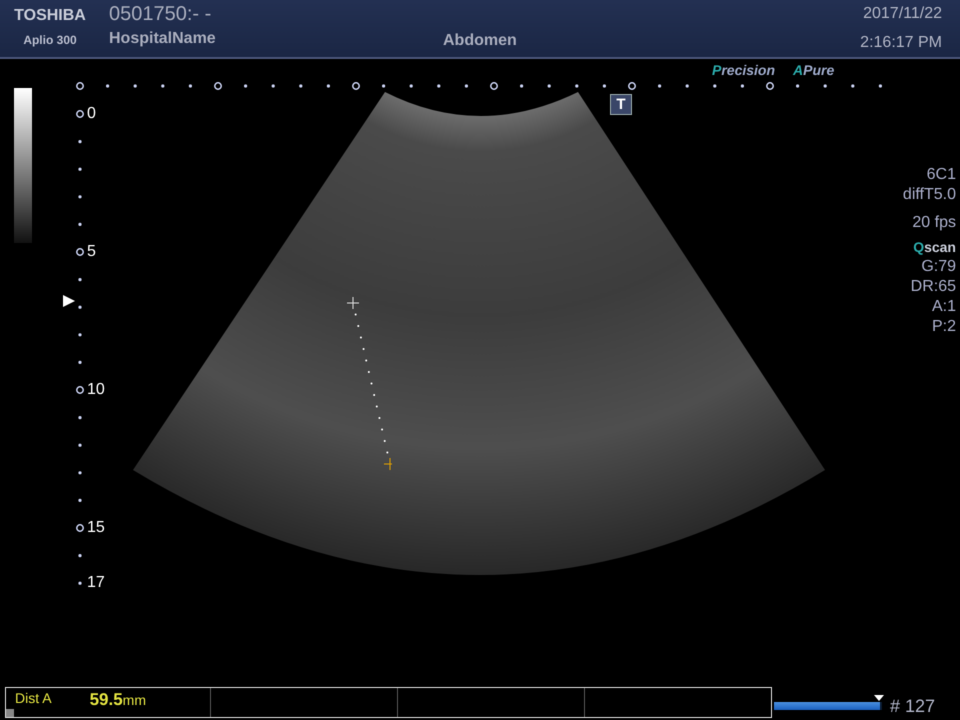 Image resolution: width=960 pixels, height=720 pixels. Describe the element at coordinates (933, 287) in the screenshot. I see `scan-parameter: DR:65` at that location.